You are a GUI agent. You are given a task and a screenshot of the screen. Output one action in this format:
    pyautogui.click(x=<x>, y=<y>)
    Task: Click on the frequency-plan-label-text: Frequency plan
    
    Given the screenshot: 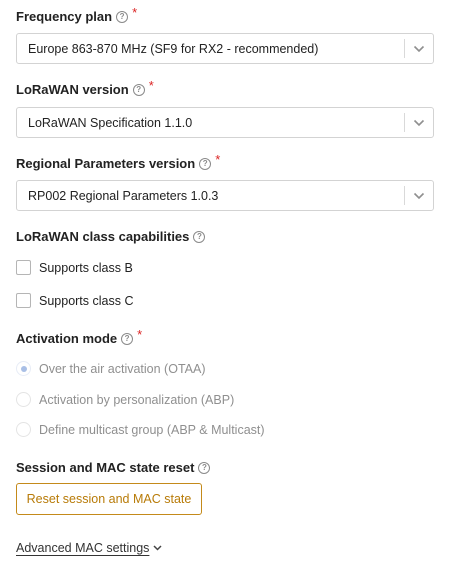 What is the action you would take?
    pyautogui.click(x=64, y=16)
    